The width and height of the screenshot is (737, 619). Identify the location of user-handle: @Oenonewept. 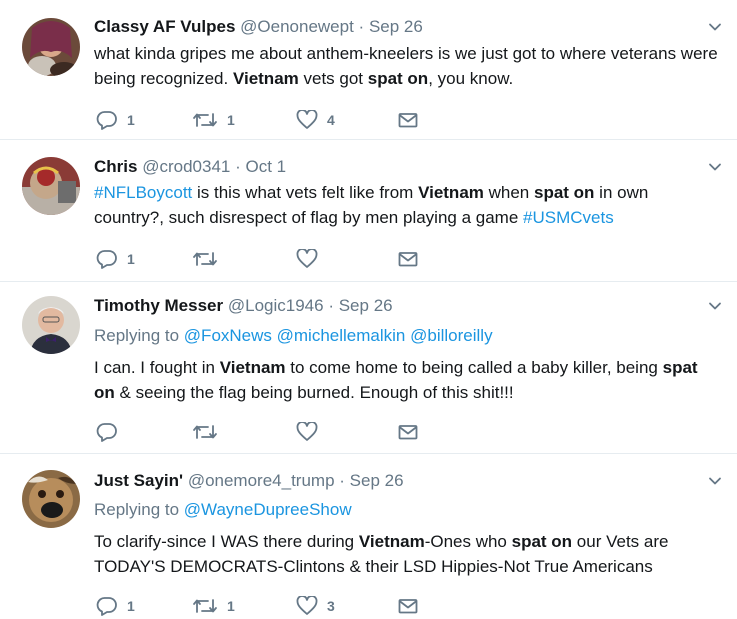
(297, 26).